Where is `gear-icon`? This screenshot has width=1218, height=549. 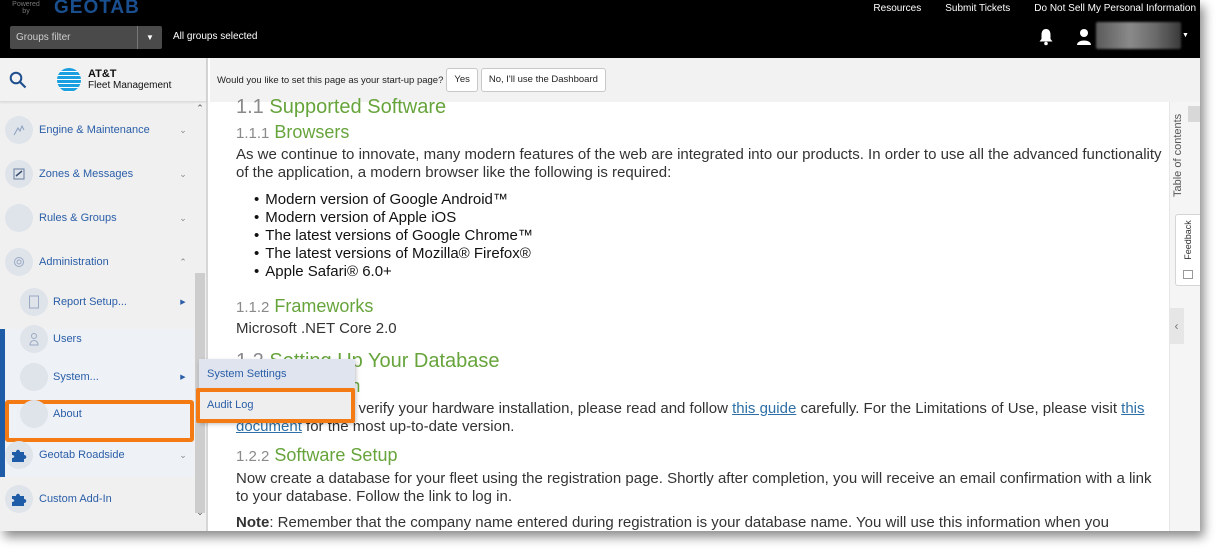
gear-icon is located at coordinates (19, 262).